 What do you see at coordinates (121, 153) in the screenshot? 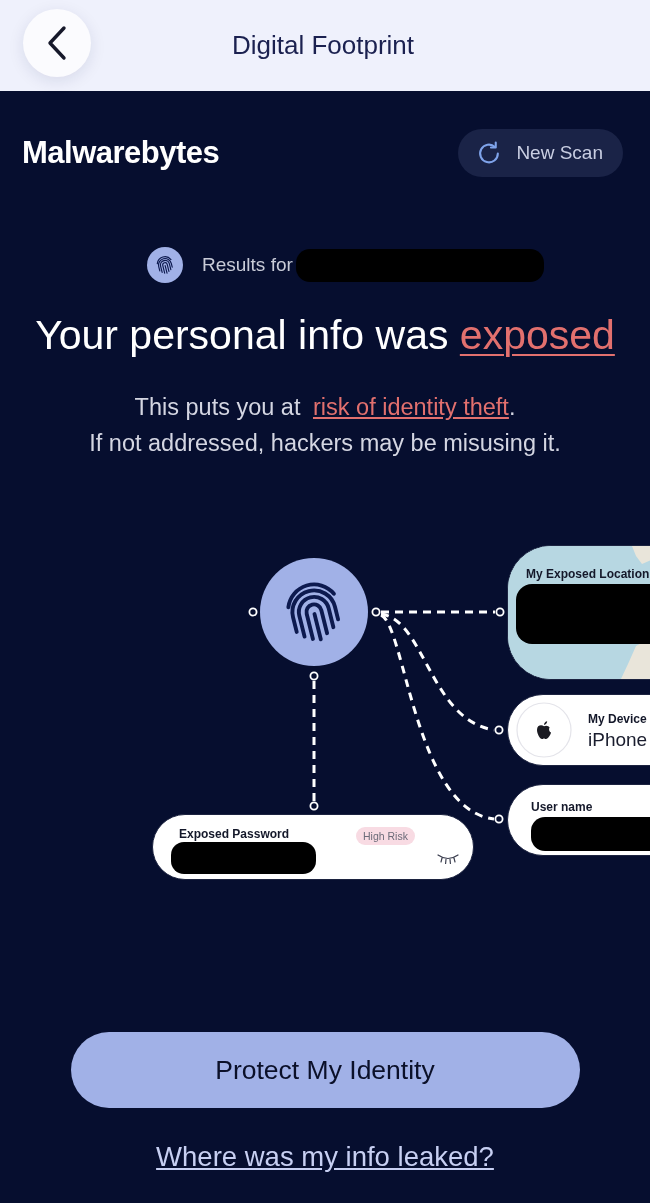
I see `brand-logo: Malwarebytes` at bounding box center [121, 153].